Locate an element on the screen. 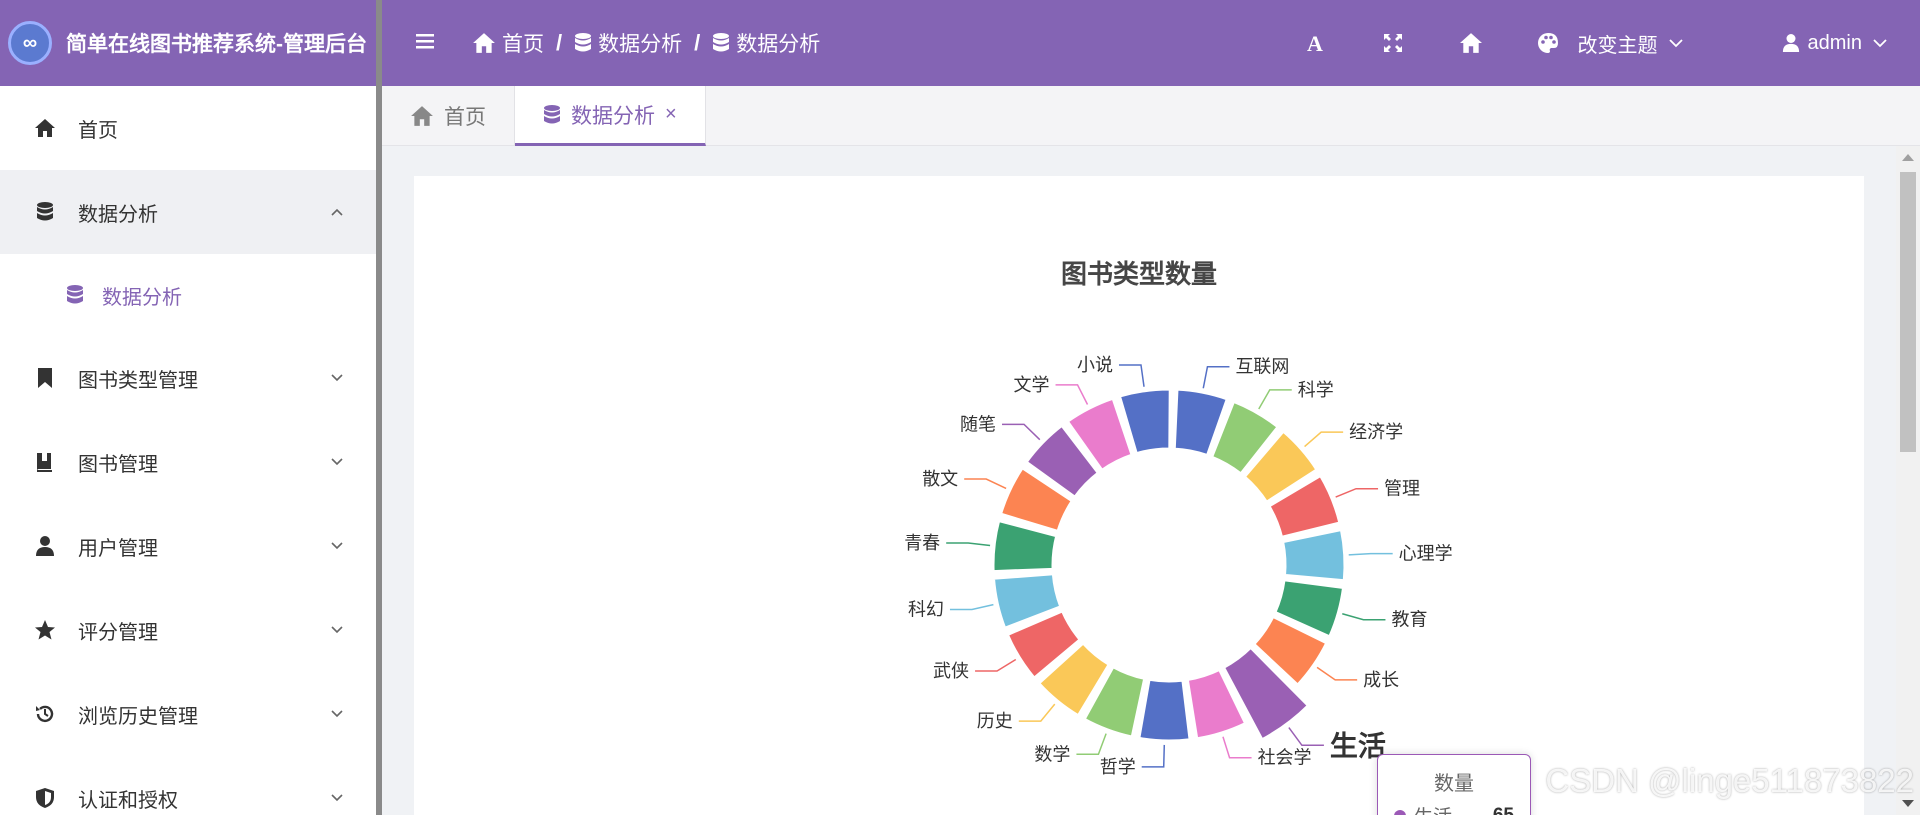 The height and width of the screenshot is (815, 1920). sidebar-item-home: 首页 is located at coordinates (188, 128).